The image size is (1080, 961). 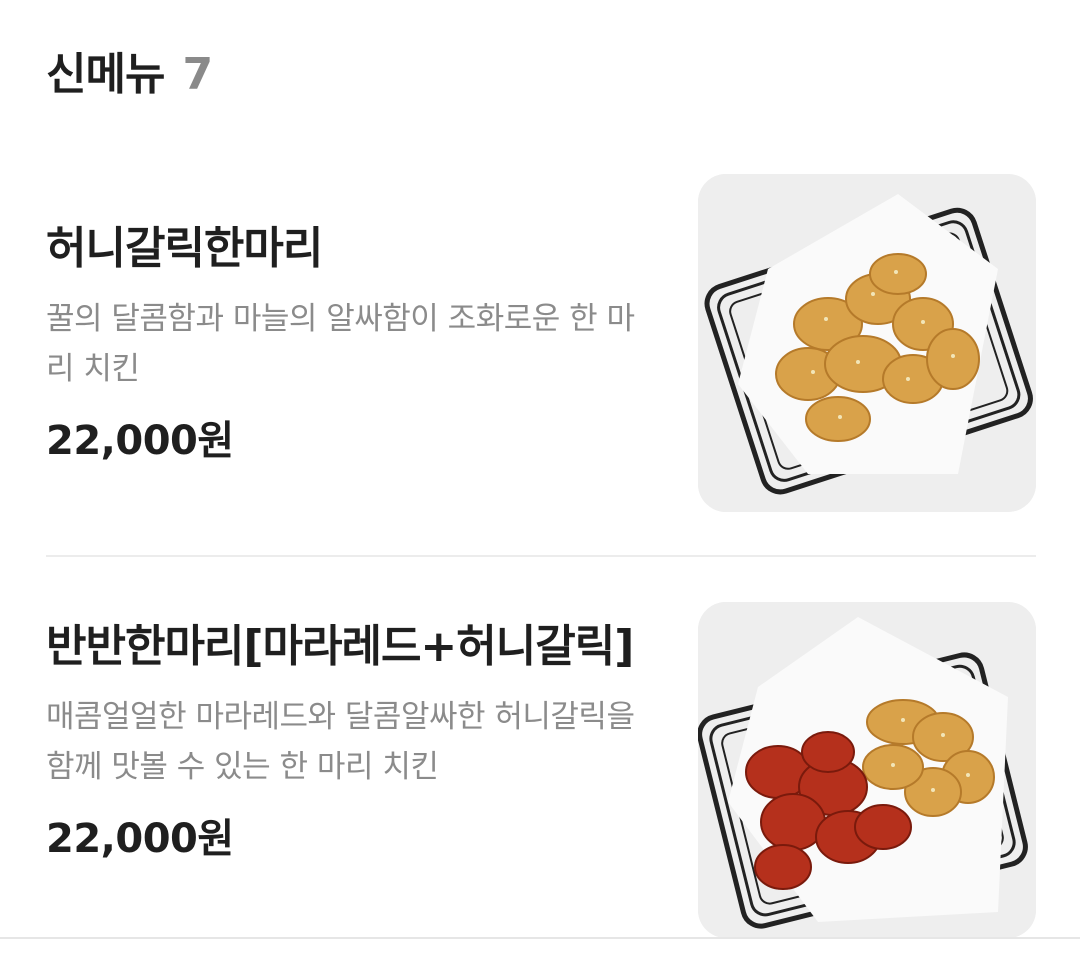 What do you see at coordinates (540, 938) in the screenshot?
I see `bottom-divider` at bounding box center [540, 938].